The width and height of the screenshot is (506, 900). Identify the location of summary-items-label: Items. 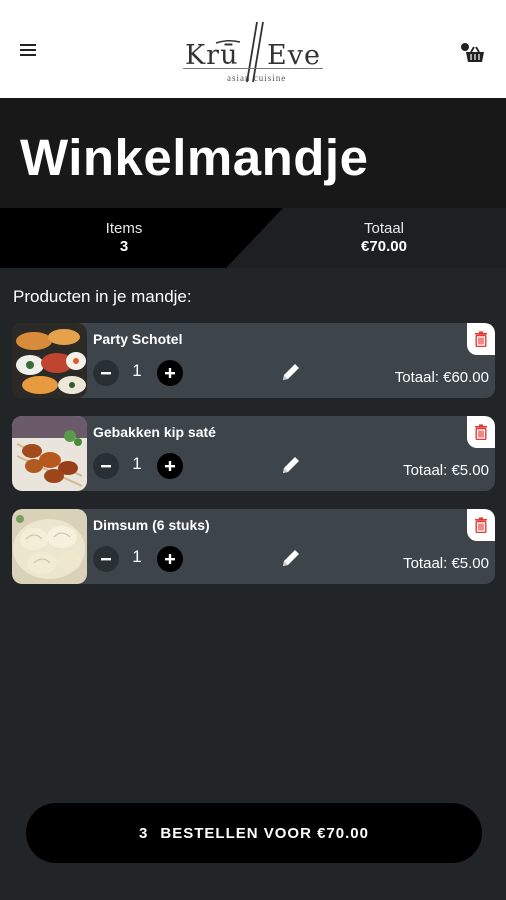
(124, 228).